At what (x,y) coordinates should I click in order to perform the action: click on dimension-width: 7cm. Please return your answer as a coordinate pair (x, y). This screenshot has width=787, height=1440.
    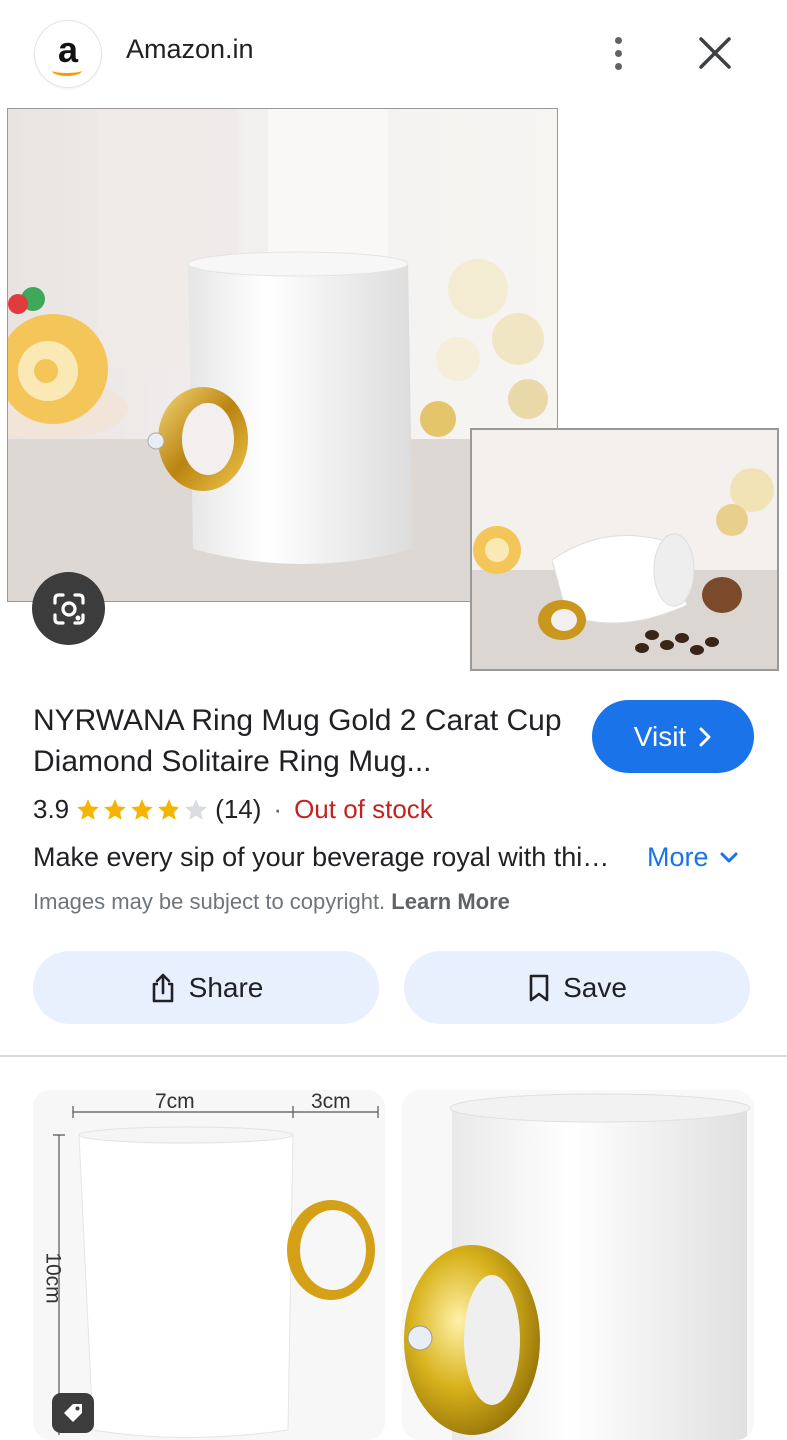
    Looking at the image, I should click on (175, 1101).